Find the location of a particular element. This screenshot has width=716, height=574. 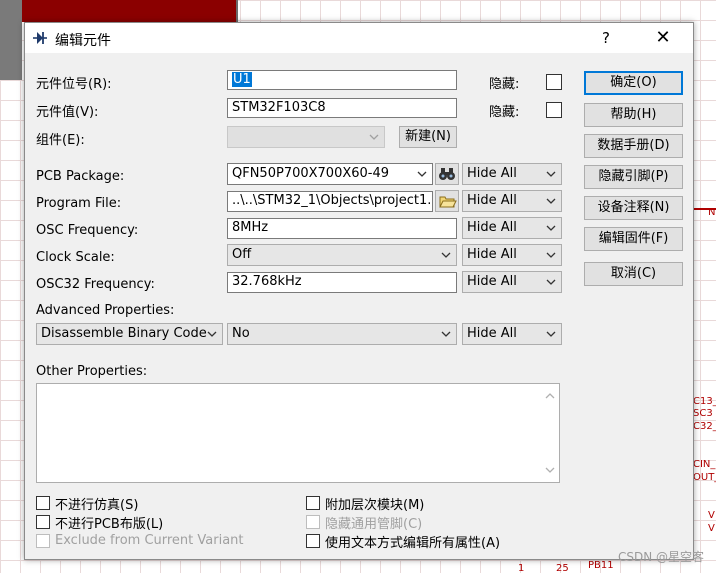

advanced-property-select: Disassemble Binary Code is located at coordinates (129, 334).